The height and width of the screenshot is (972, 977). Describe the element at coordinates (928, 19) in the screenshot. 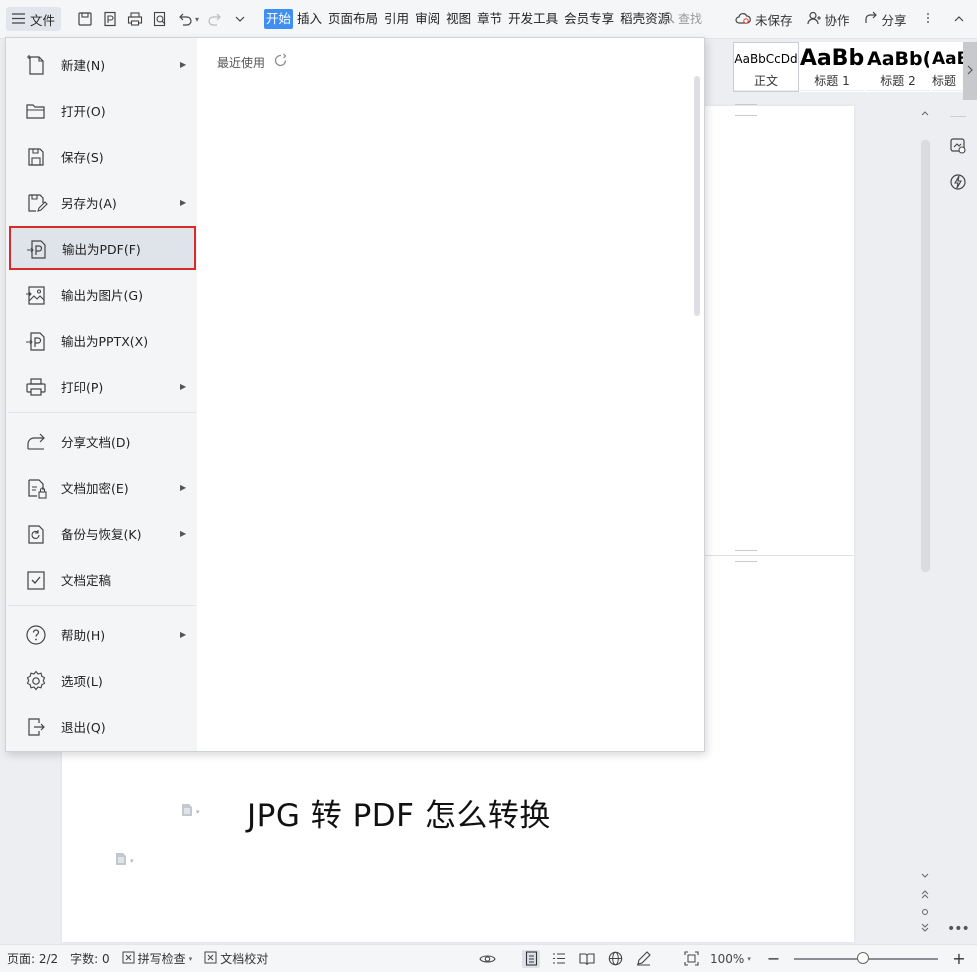

I see `more-options-icon` at that location.